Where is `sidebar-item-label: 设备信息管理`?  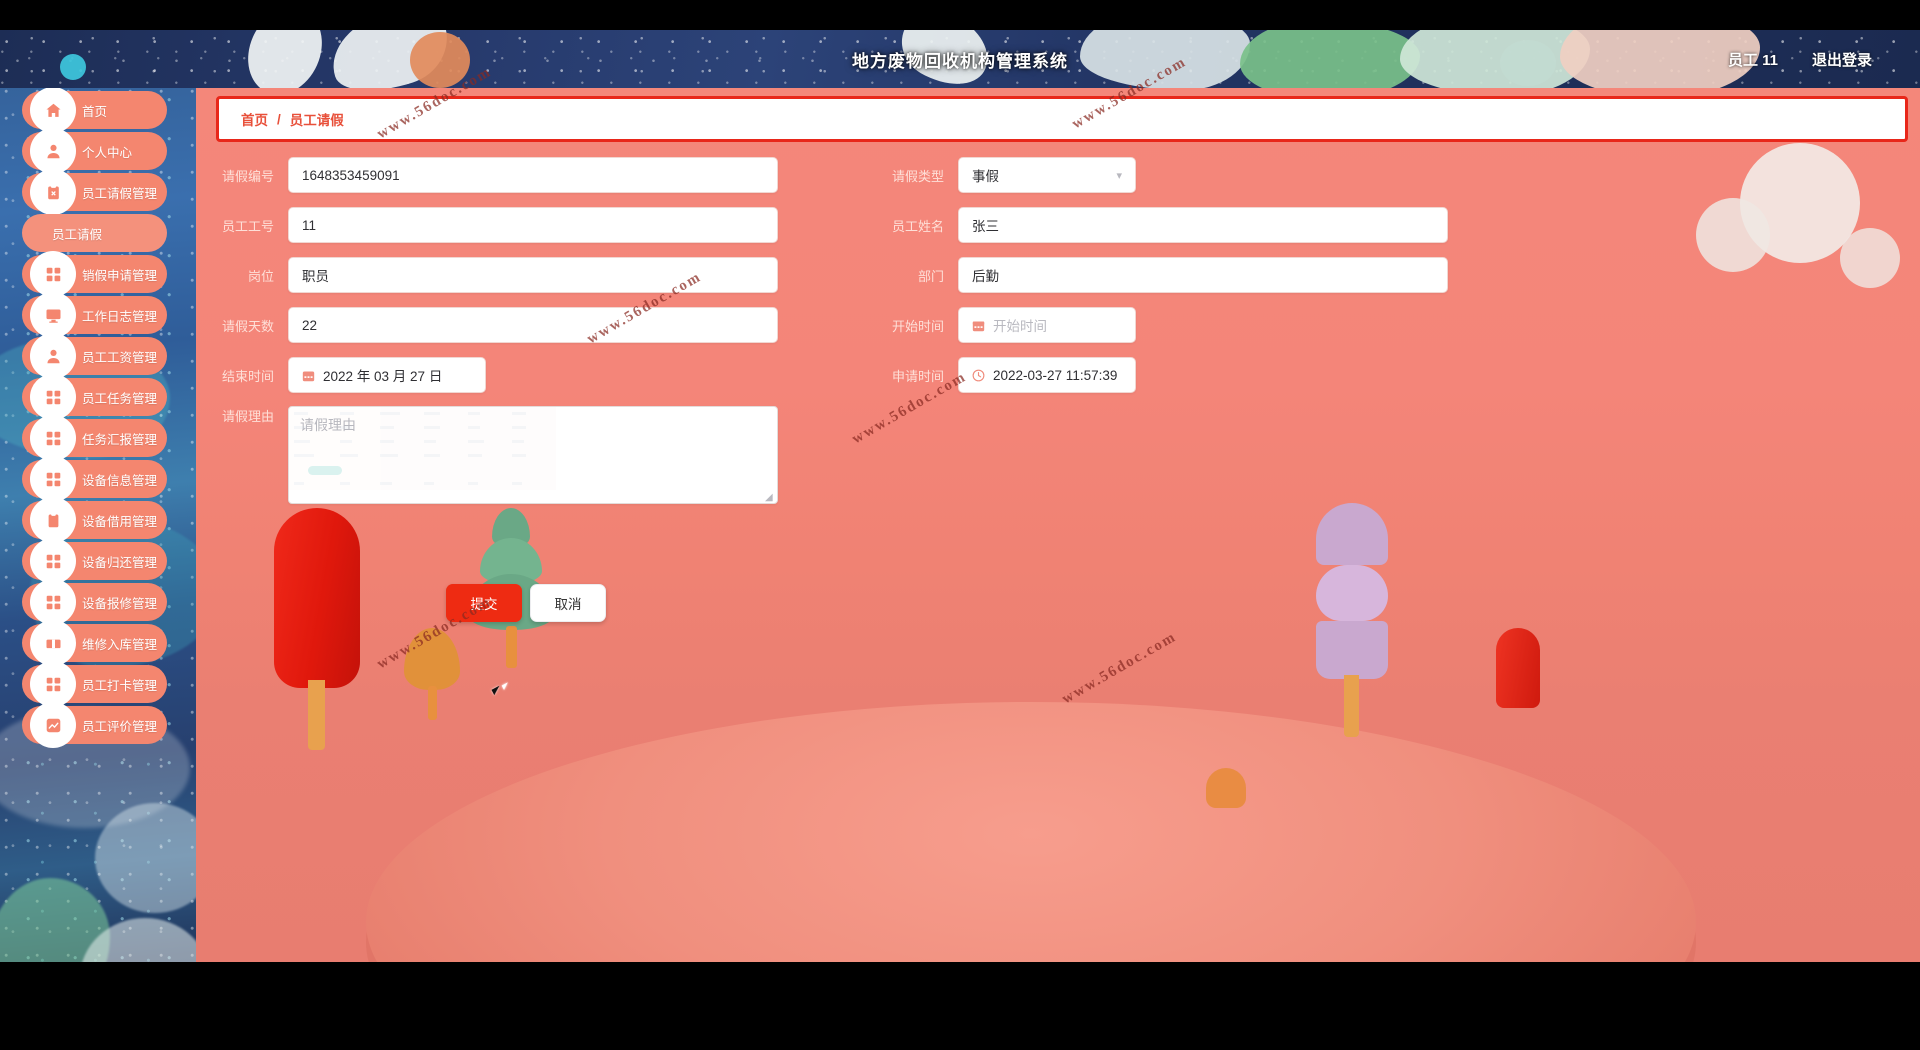
sidebar-item-label: 设备信息管理 is located at coordinates (120, 480).